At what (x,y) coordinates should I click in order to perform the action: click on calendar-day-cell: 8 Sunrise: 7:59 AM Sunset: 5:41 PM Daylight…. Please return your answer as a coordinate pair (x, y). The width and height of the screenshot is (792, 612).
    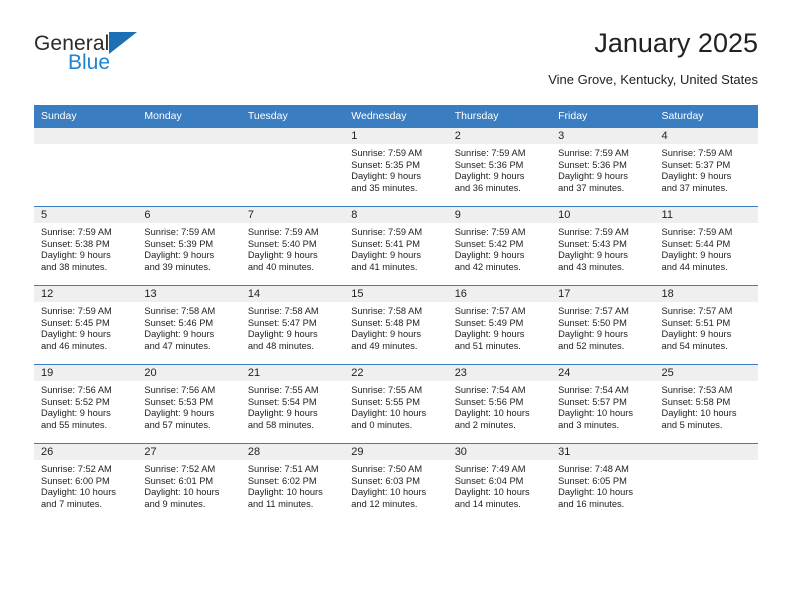
    Looking at the image, I should click on (396, 246).